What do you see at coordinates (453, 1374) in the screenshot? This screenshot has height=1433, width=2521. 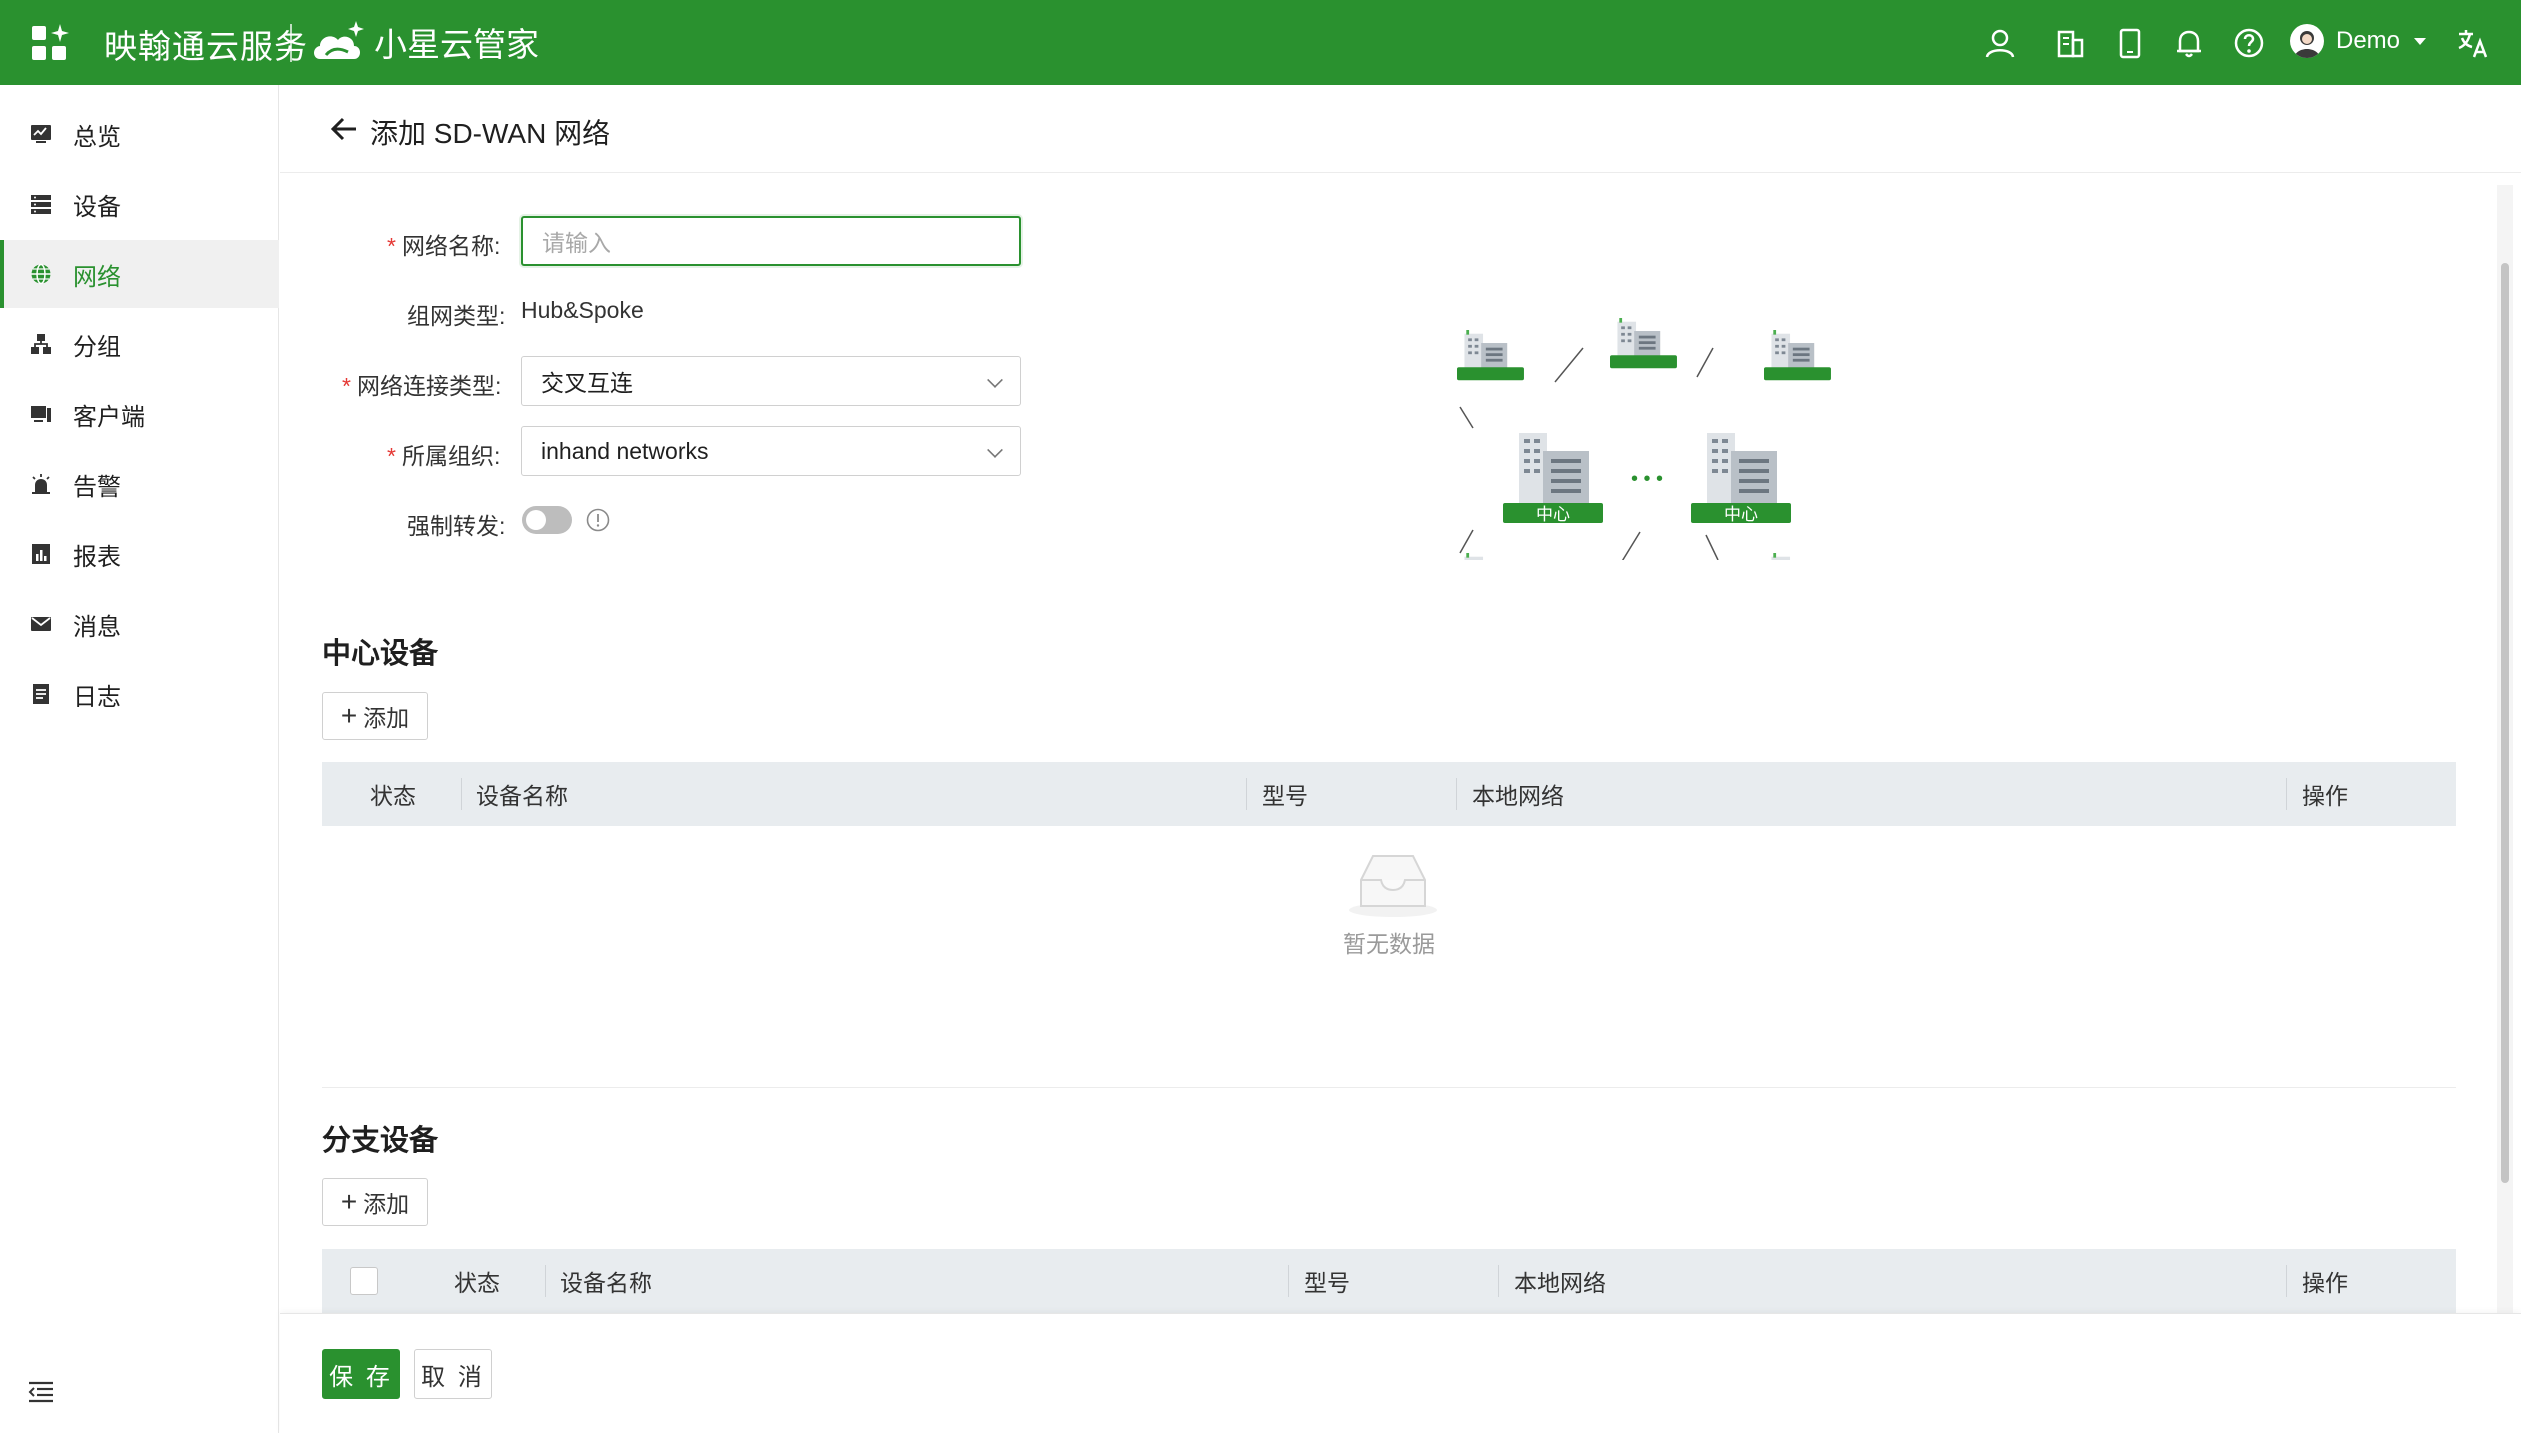 I see `cancel-button: 取 消` at bounding box center [453, 1374].